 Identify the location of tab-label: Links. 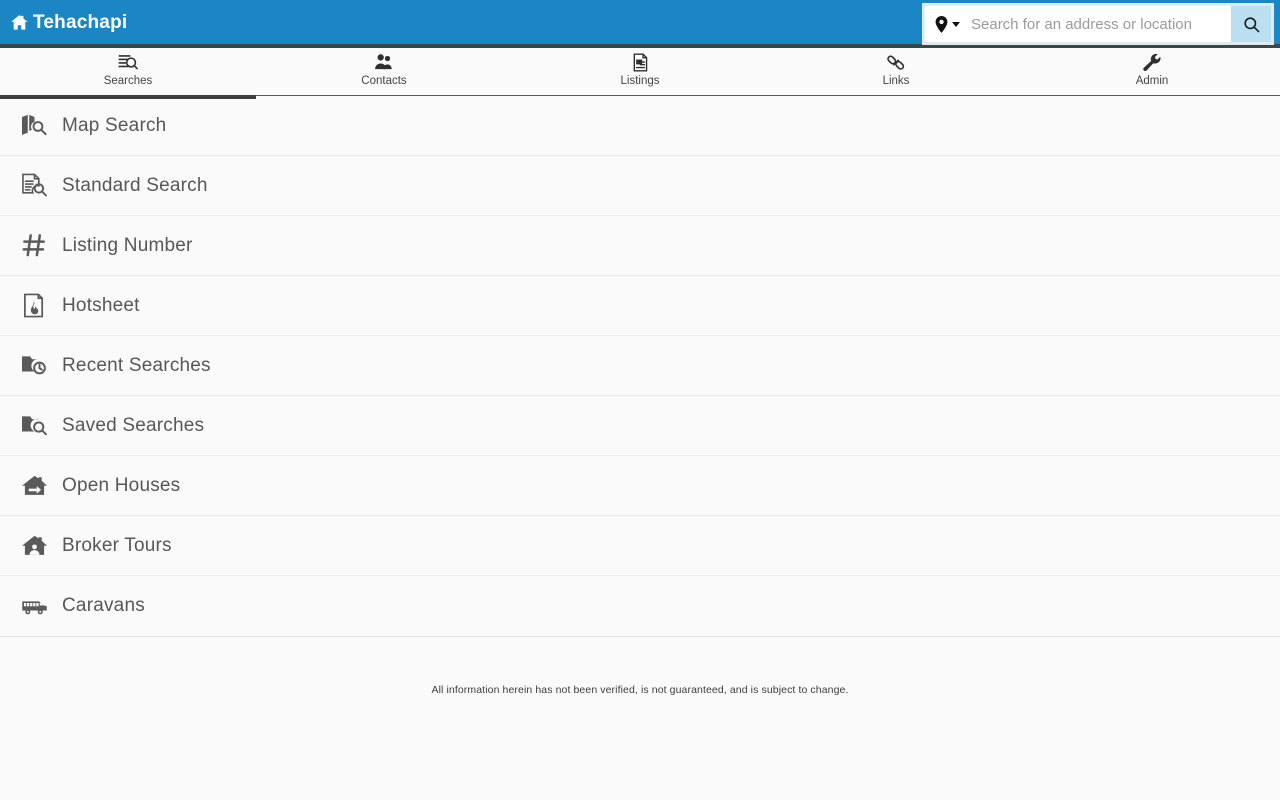
(896, 81).